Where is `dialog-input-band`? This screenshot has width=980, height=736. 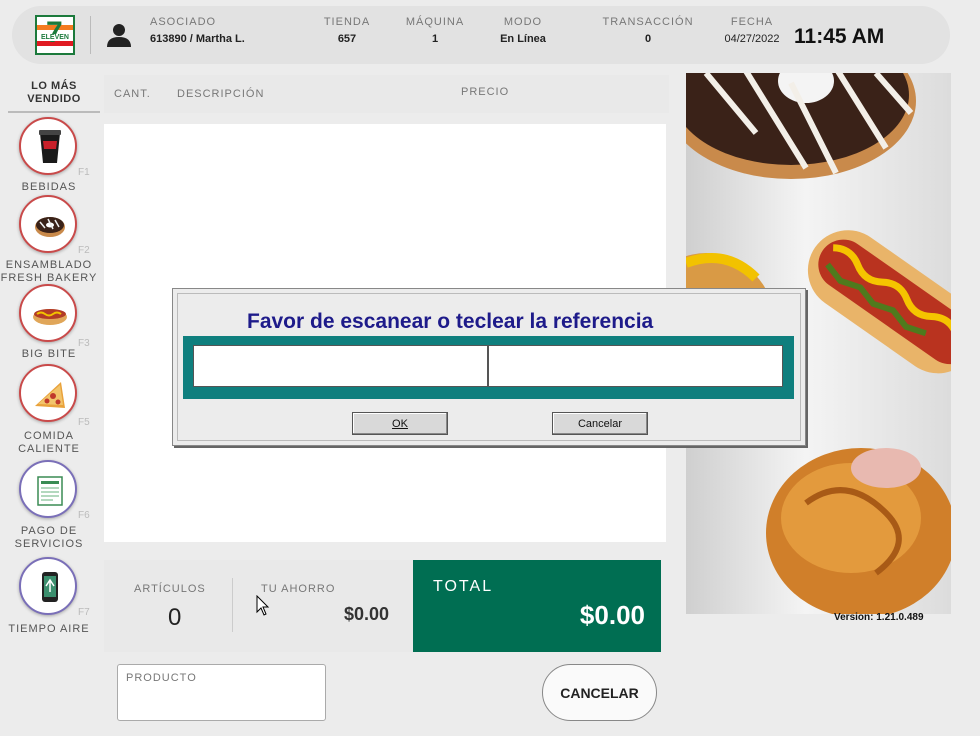
dialog-input-band is located at coordinates (488, 367).